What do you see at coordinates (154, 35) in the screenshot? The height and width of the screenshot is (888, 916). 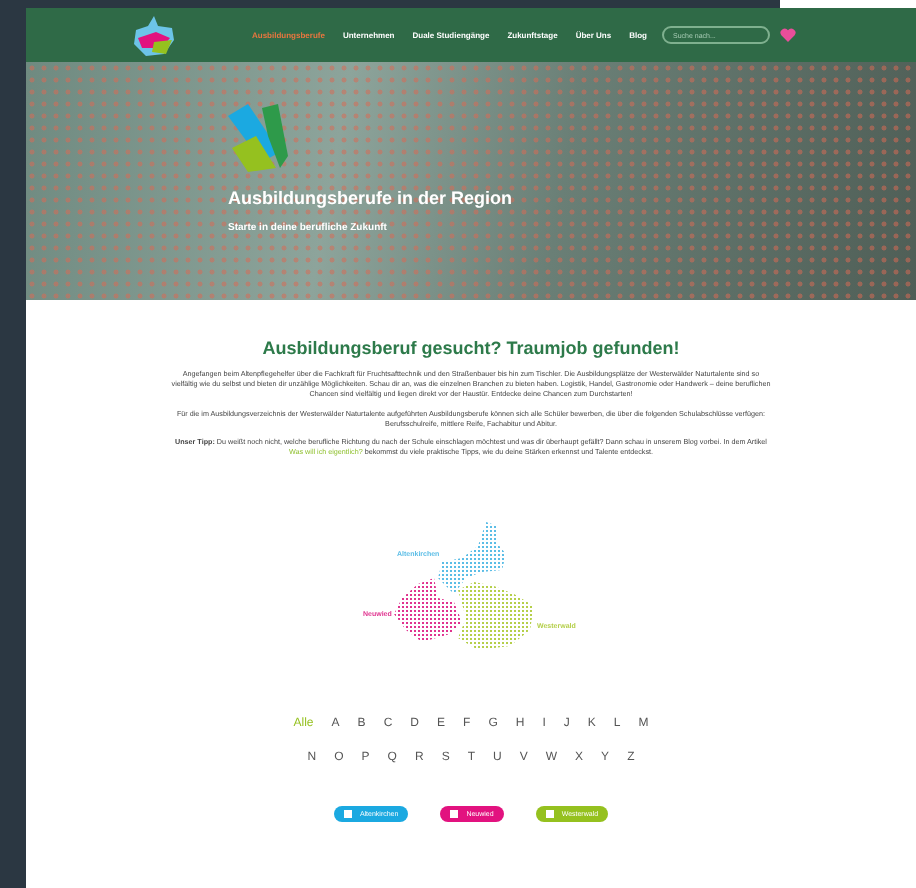 I see `logo-icon` at bounding box center [154, 35].